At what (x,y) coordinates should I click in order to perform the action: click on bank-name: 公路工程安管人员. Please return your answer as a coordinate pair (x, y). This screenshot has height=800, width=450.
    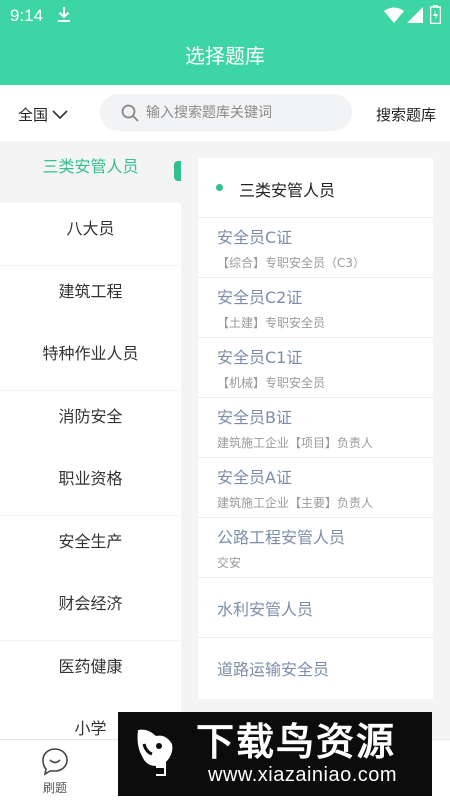
    Looking at the image, I should click on (281, 537).